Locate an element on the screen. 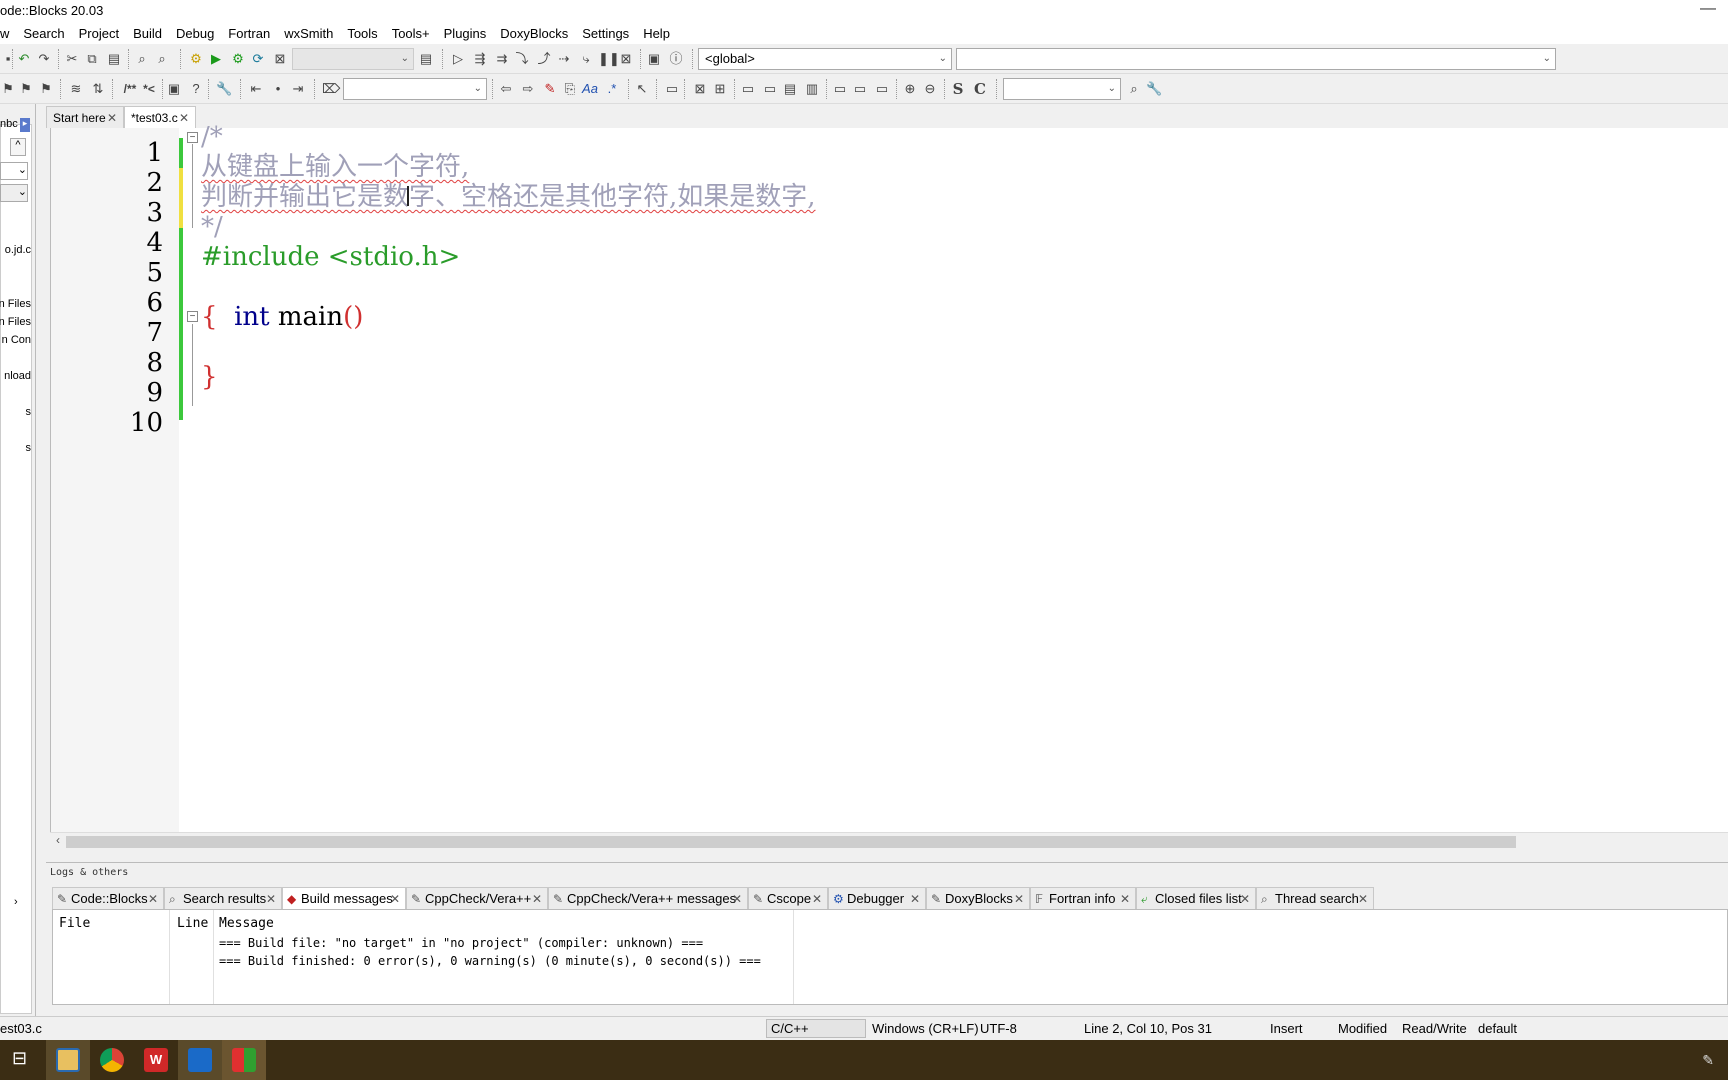 The image size is (1728, 1080). label-icon: ⌦ is located at coordinates (331, 89).